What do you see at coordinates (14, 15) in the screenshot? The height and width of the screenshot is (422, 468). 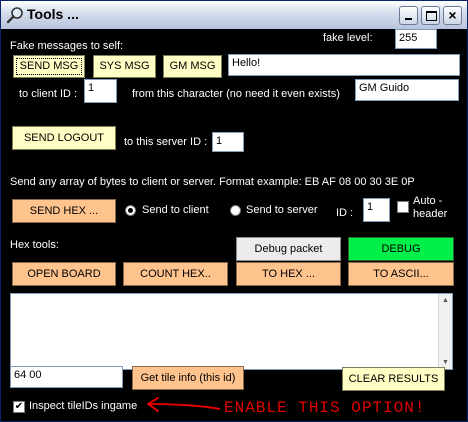 I see `magnifier-icon` at bounding box center [14, 15].